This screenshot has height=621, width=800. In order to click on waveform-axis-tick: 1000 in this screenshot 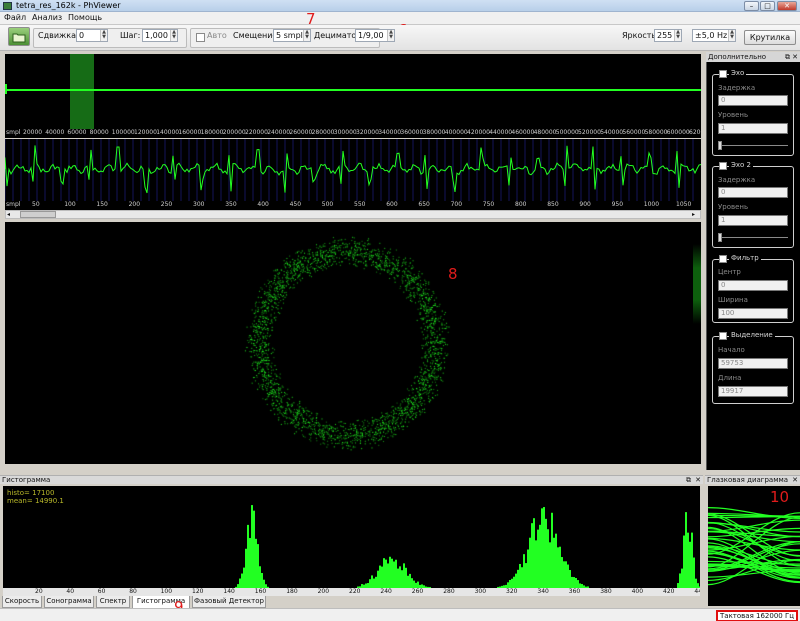, I will do `click(651, 204)`.